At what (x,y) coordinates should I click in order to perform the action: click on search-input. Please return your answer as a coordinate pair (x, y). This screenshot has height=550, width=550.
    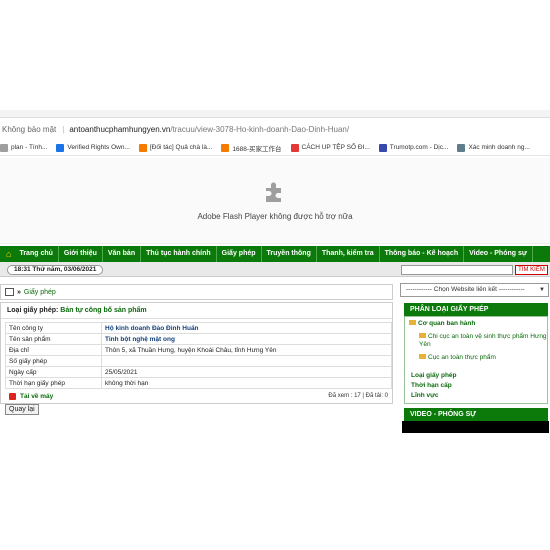
    Looking at the image, I should click on (457, 270).